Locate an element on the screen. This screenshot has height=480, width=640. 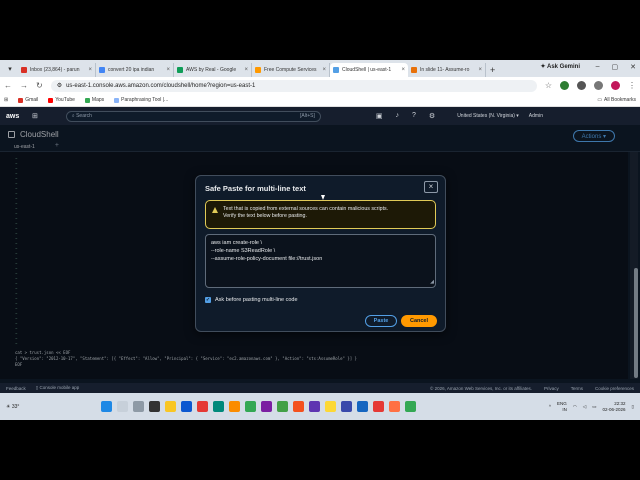
browser-tab-active: CloudShell | us-east-1 × is located at coordinates (369, 70).